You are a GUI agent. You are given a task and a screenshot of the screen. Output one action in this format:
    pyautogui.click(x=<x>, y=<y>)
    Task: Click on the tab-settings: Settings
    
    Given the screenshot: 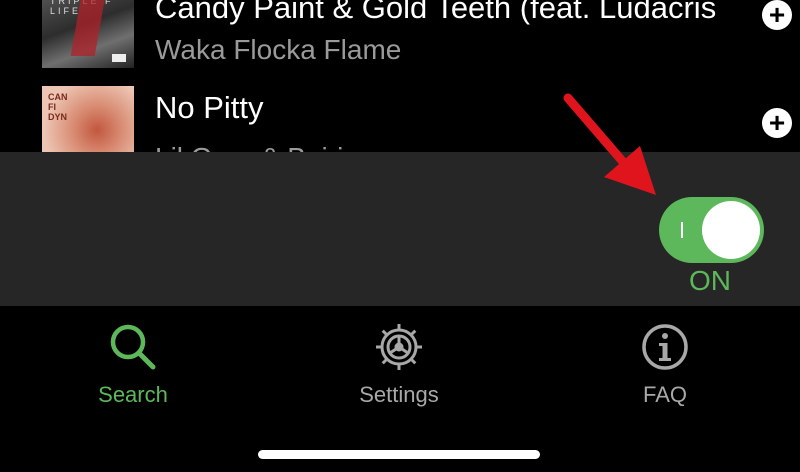 What is the action you would take?
    pyautogui.click(x=399, y=367)
    